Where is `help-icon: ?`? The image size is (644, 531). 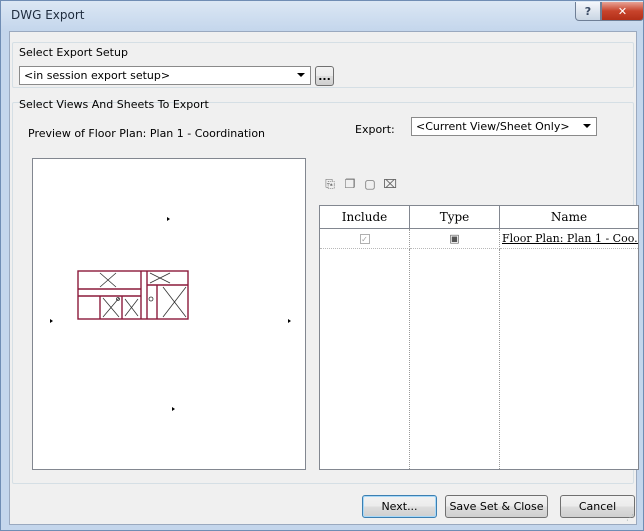
help-icon: ? is located at coordinates (588, 11).